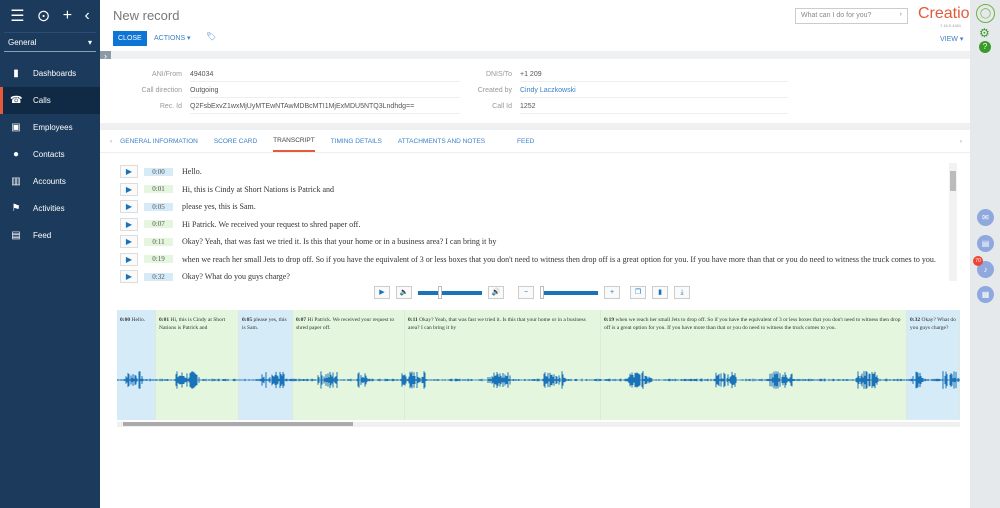 This screenshot has width=1000, height=508. What do you see at coordinates (356, 141) in the screenshot?
I see `tab-timing-details: TIMING DETAILS` at bounding box center [356, 141].